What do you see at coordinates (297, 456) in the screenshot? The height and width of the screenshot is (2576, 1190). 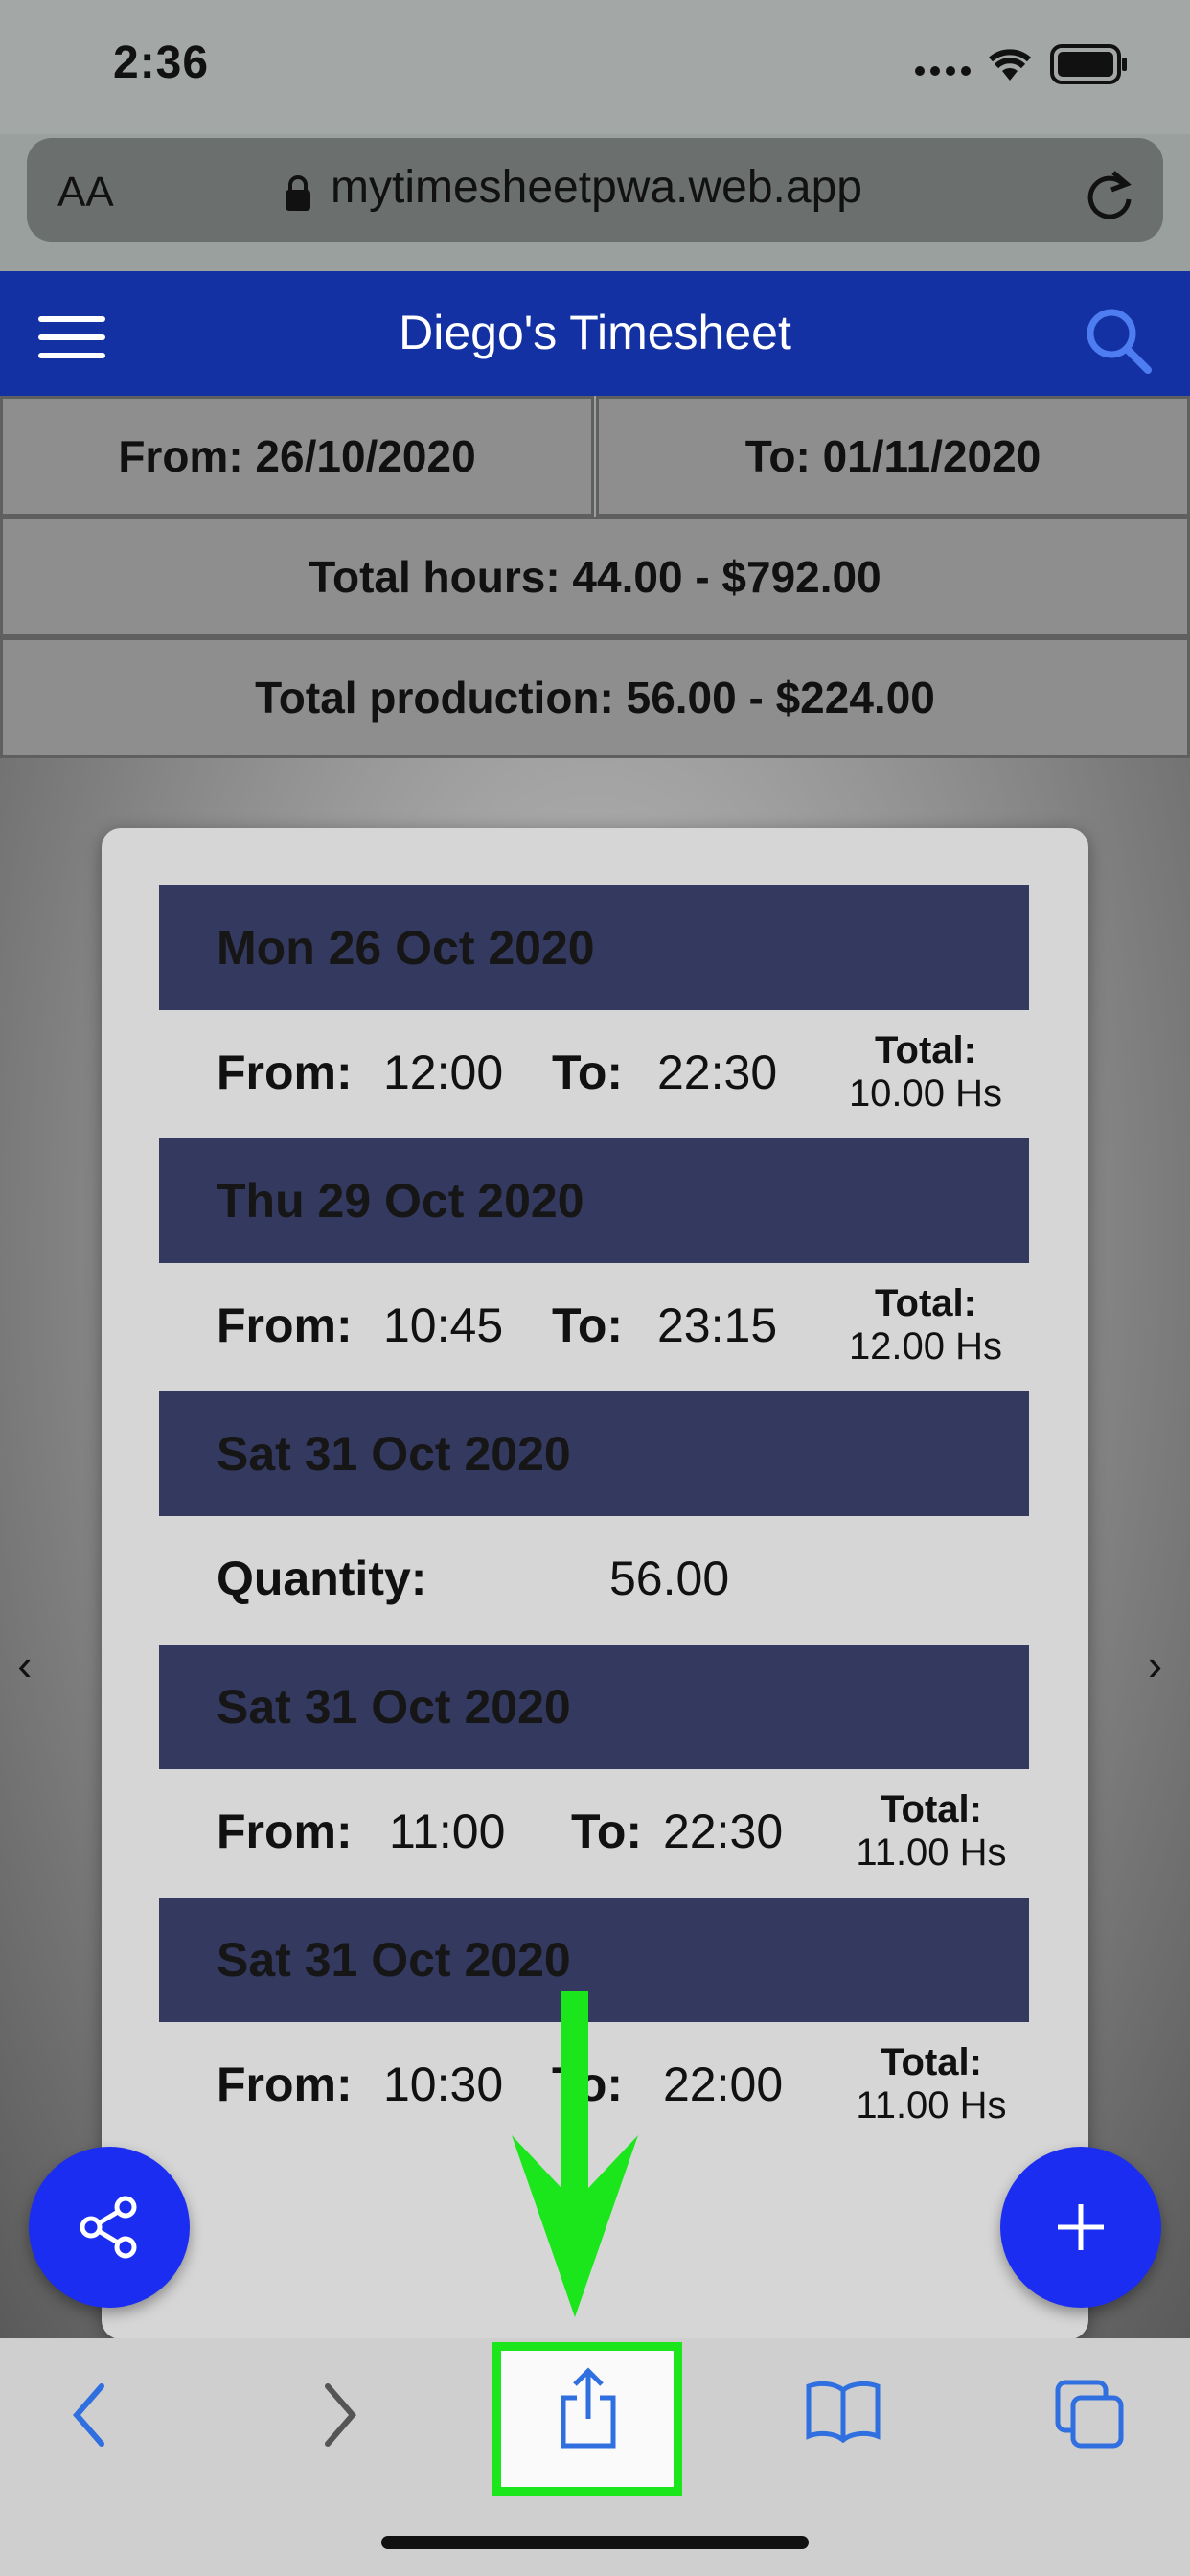 I see `date-from-filter: From: 26/10/2020` at bounding box center [297, 456].